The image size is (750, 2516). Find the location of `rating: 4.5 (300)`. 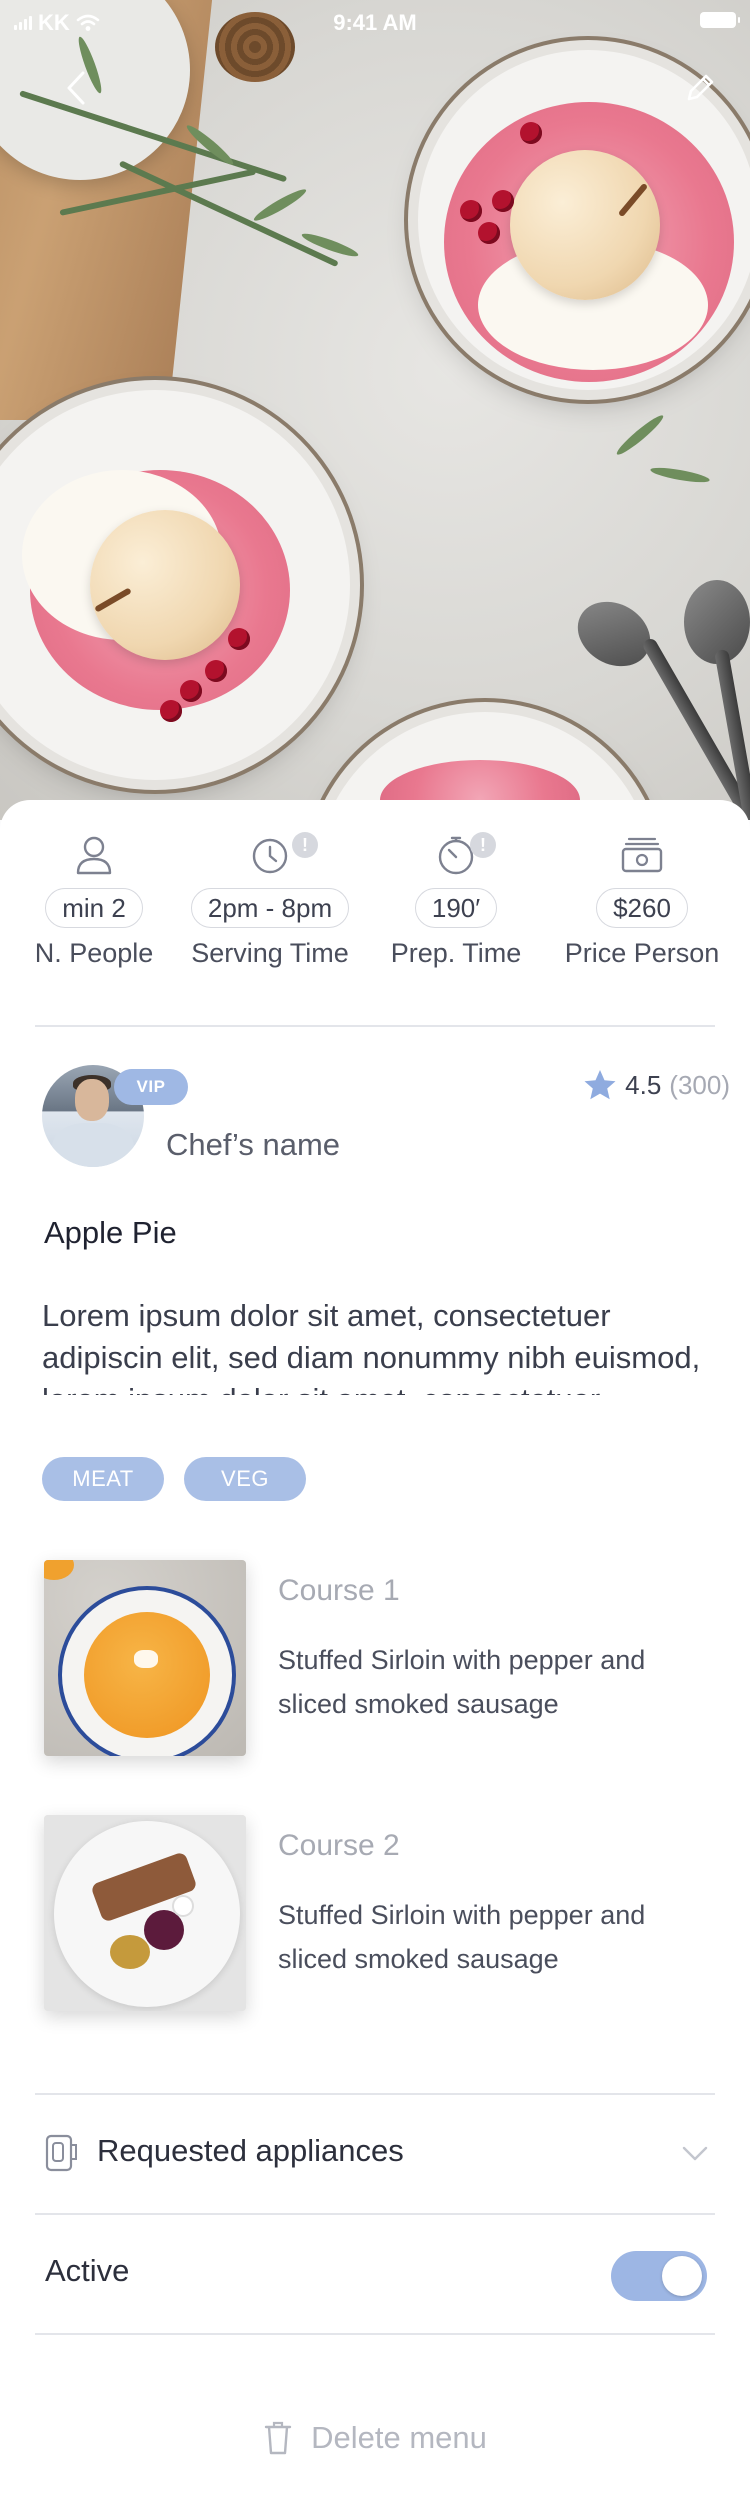

rating: 4.5 (300) is located at coordinates (656, 1085).